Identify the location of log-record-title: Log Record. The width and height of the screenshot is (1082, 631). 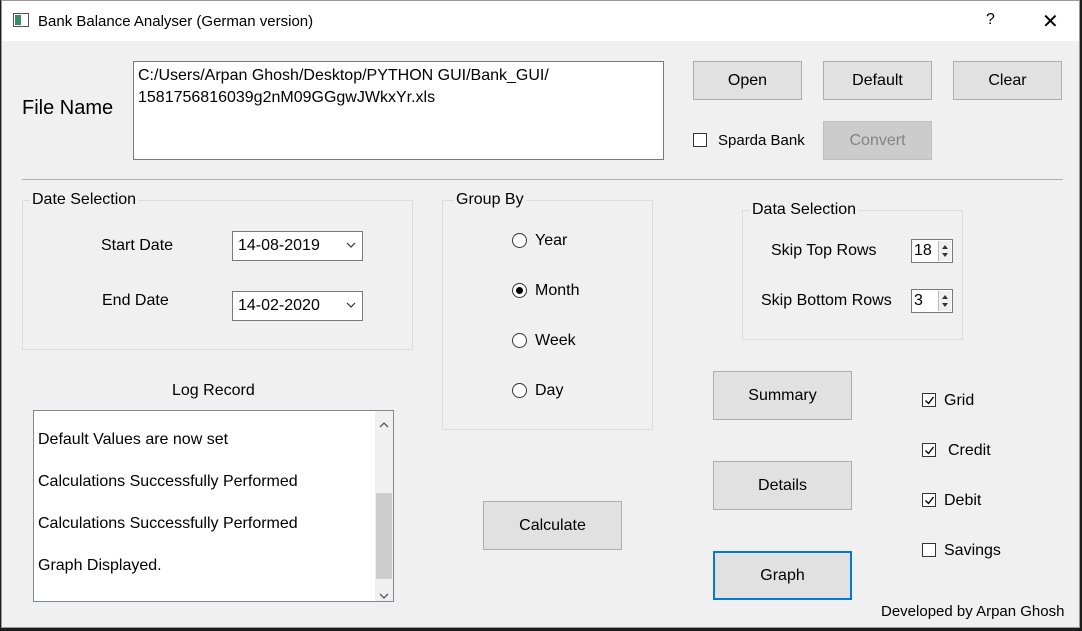
(213, 390).